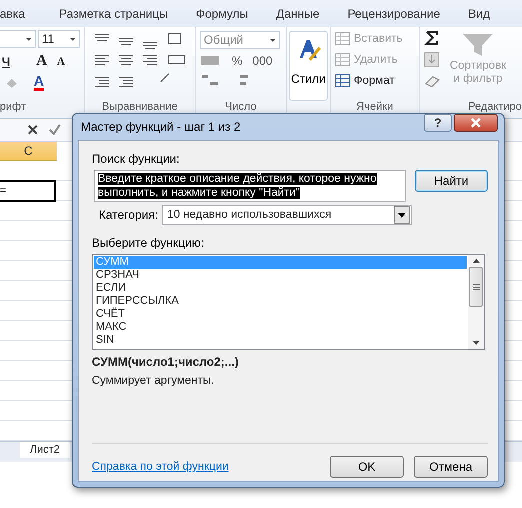 The width and height of the screenshot is (522, 508). I want to click on find-button: Найти, so click(451, 181).